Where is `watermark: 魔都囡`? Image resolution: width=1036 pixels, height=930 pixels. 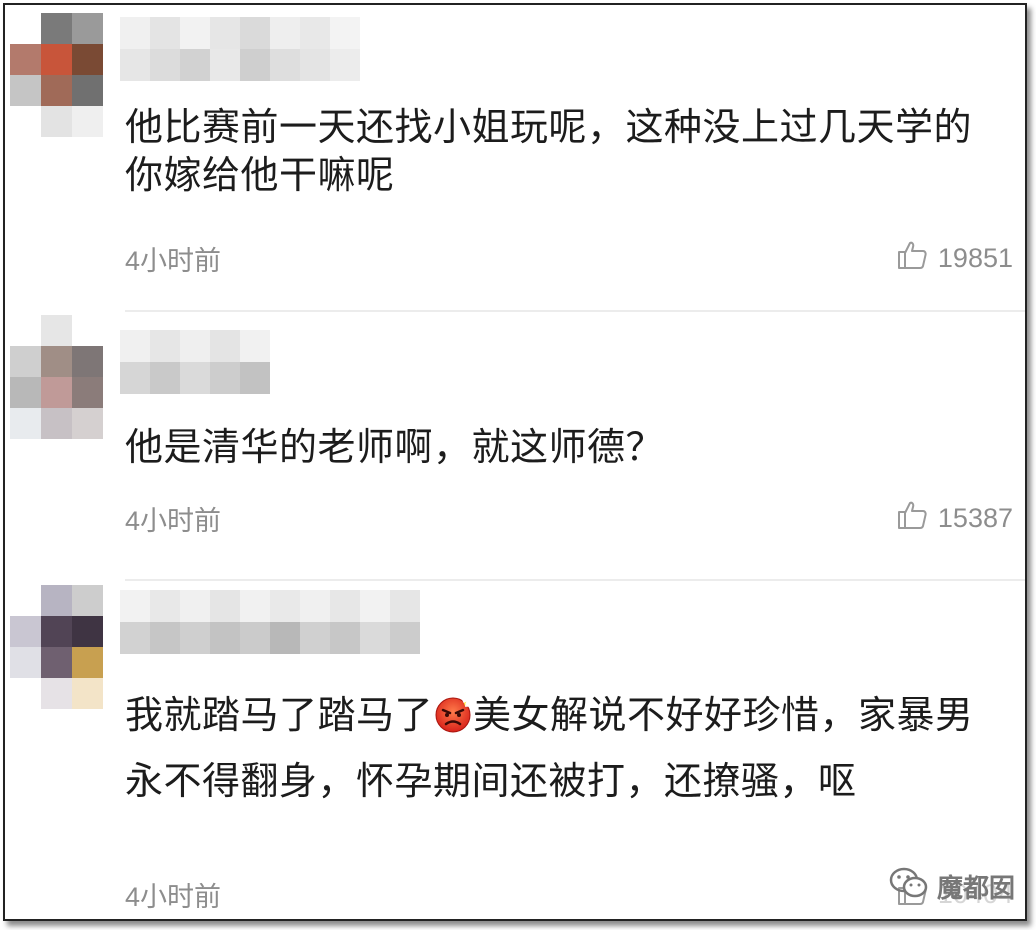 watermark: 魔都囡 is located at coordinates (952, 886).